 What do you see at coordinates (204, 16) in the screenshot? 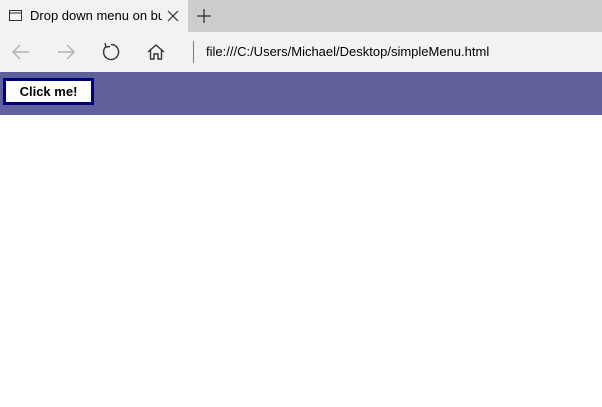
I see `plus-icon` at bounding box center [204, 16].